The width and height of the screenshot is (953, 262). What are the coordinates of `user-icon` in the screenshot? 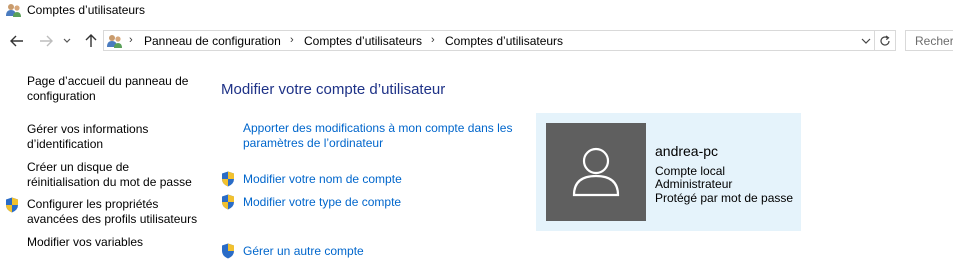 It's located at (596, 172).